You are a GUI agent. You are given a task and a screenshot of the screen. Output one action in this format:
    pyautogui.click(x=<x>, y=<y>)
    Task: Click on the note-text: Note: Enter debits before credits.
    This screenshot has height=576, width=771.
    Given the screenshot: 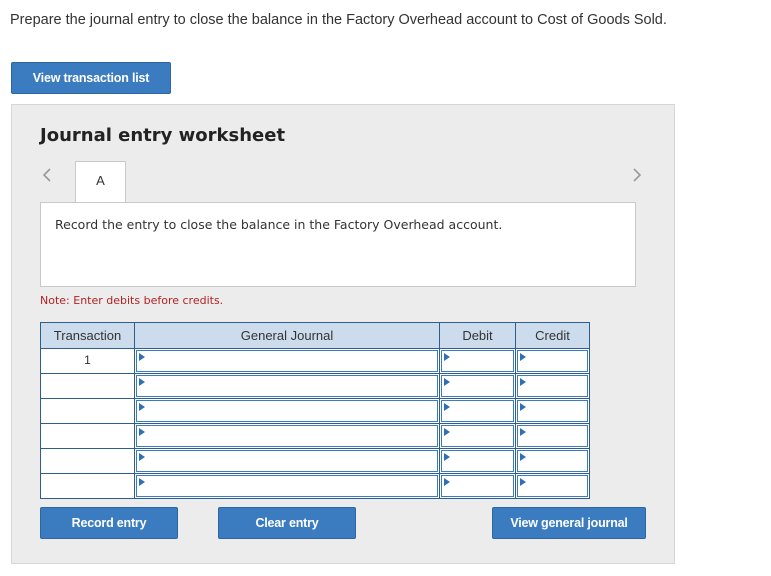 What is the action you would take?
    pyautogui.click(x=132, y=300)
    